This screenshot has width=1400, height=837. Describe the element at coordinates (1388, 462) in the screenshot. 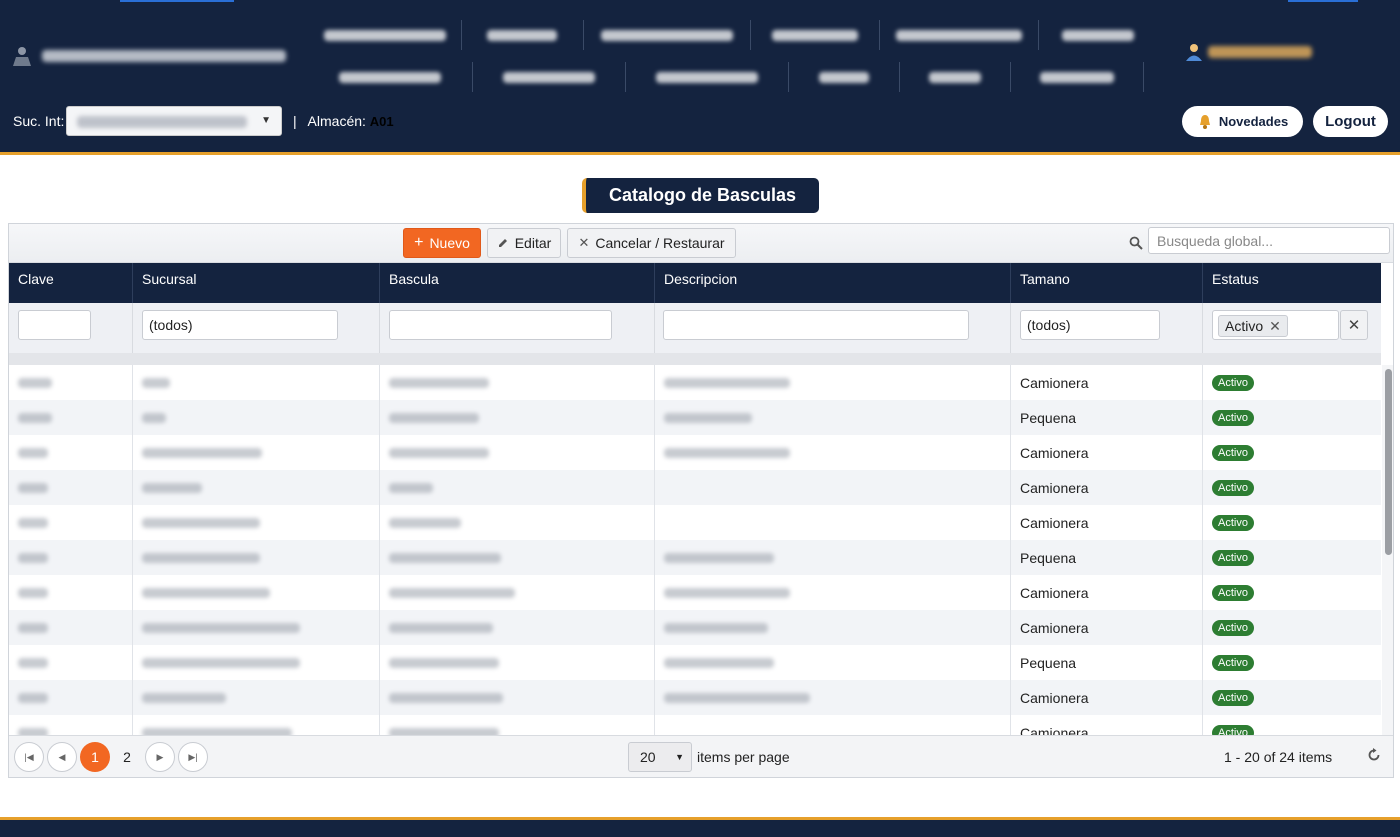

I see `scrollbar-thumb` at that location.